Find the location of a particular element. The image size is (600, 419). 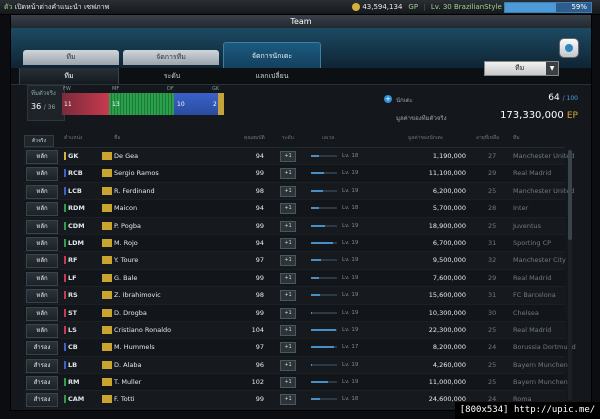

scroll-thumb is located at coordinates (570, 195).